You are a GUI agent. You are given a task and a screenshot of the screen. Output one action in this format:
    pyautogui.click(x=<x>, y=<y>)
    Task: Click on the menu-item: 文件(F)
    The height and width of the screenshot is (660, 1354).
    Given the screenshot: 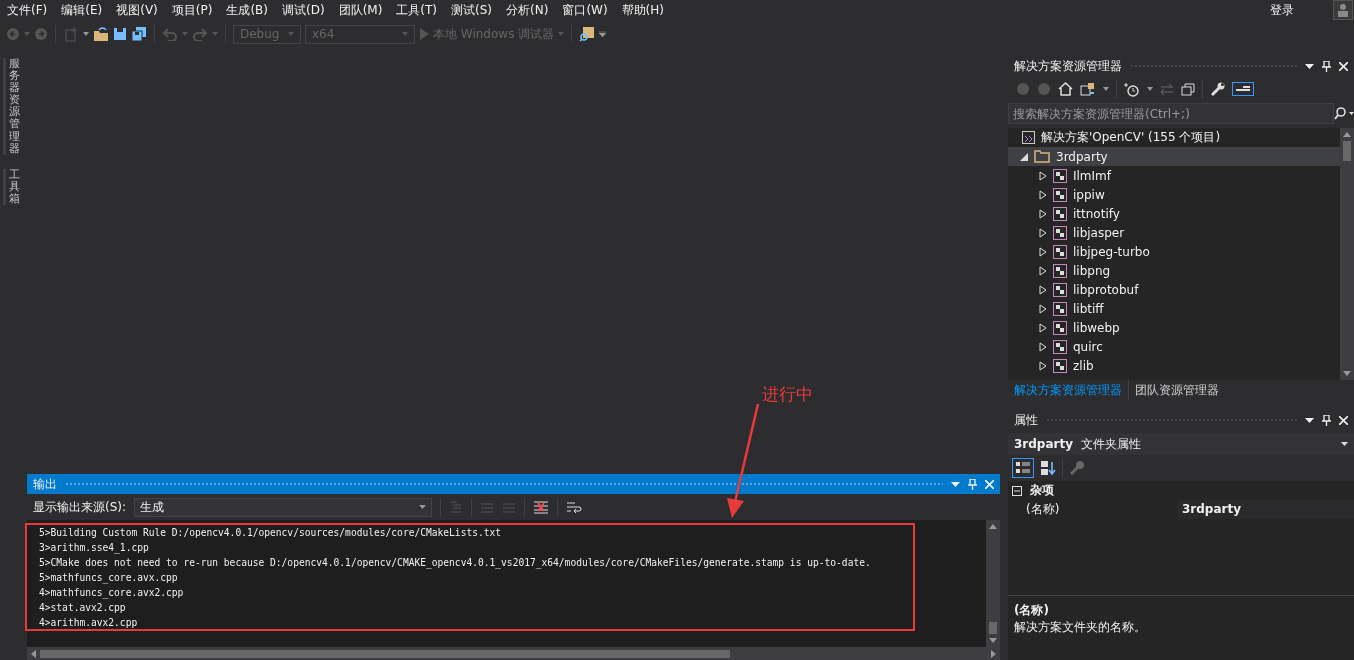 What is the action you would take?
    pyautogui.click(x=27, y=10)
    